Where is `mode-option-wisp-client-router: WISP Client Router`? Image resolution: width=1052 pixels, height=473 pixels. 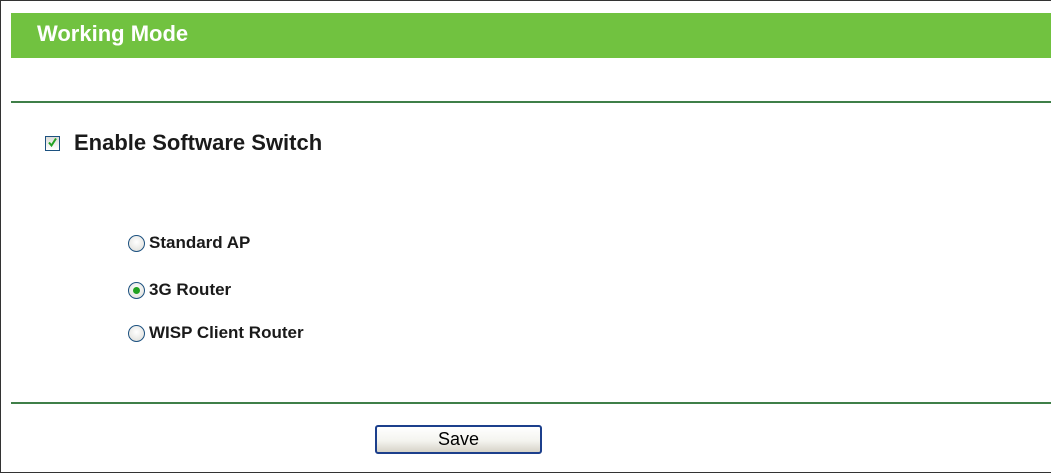 mode-option-wisp-client-router: WISP Client Router is located at coordinates (216, 333).